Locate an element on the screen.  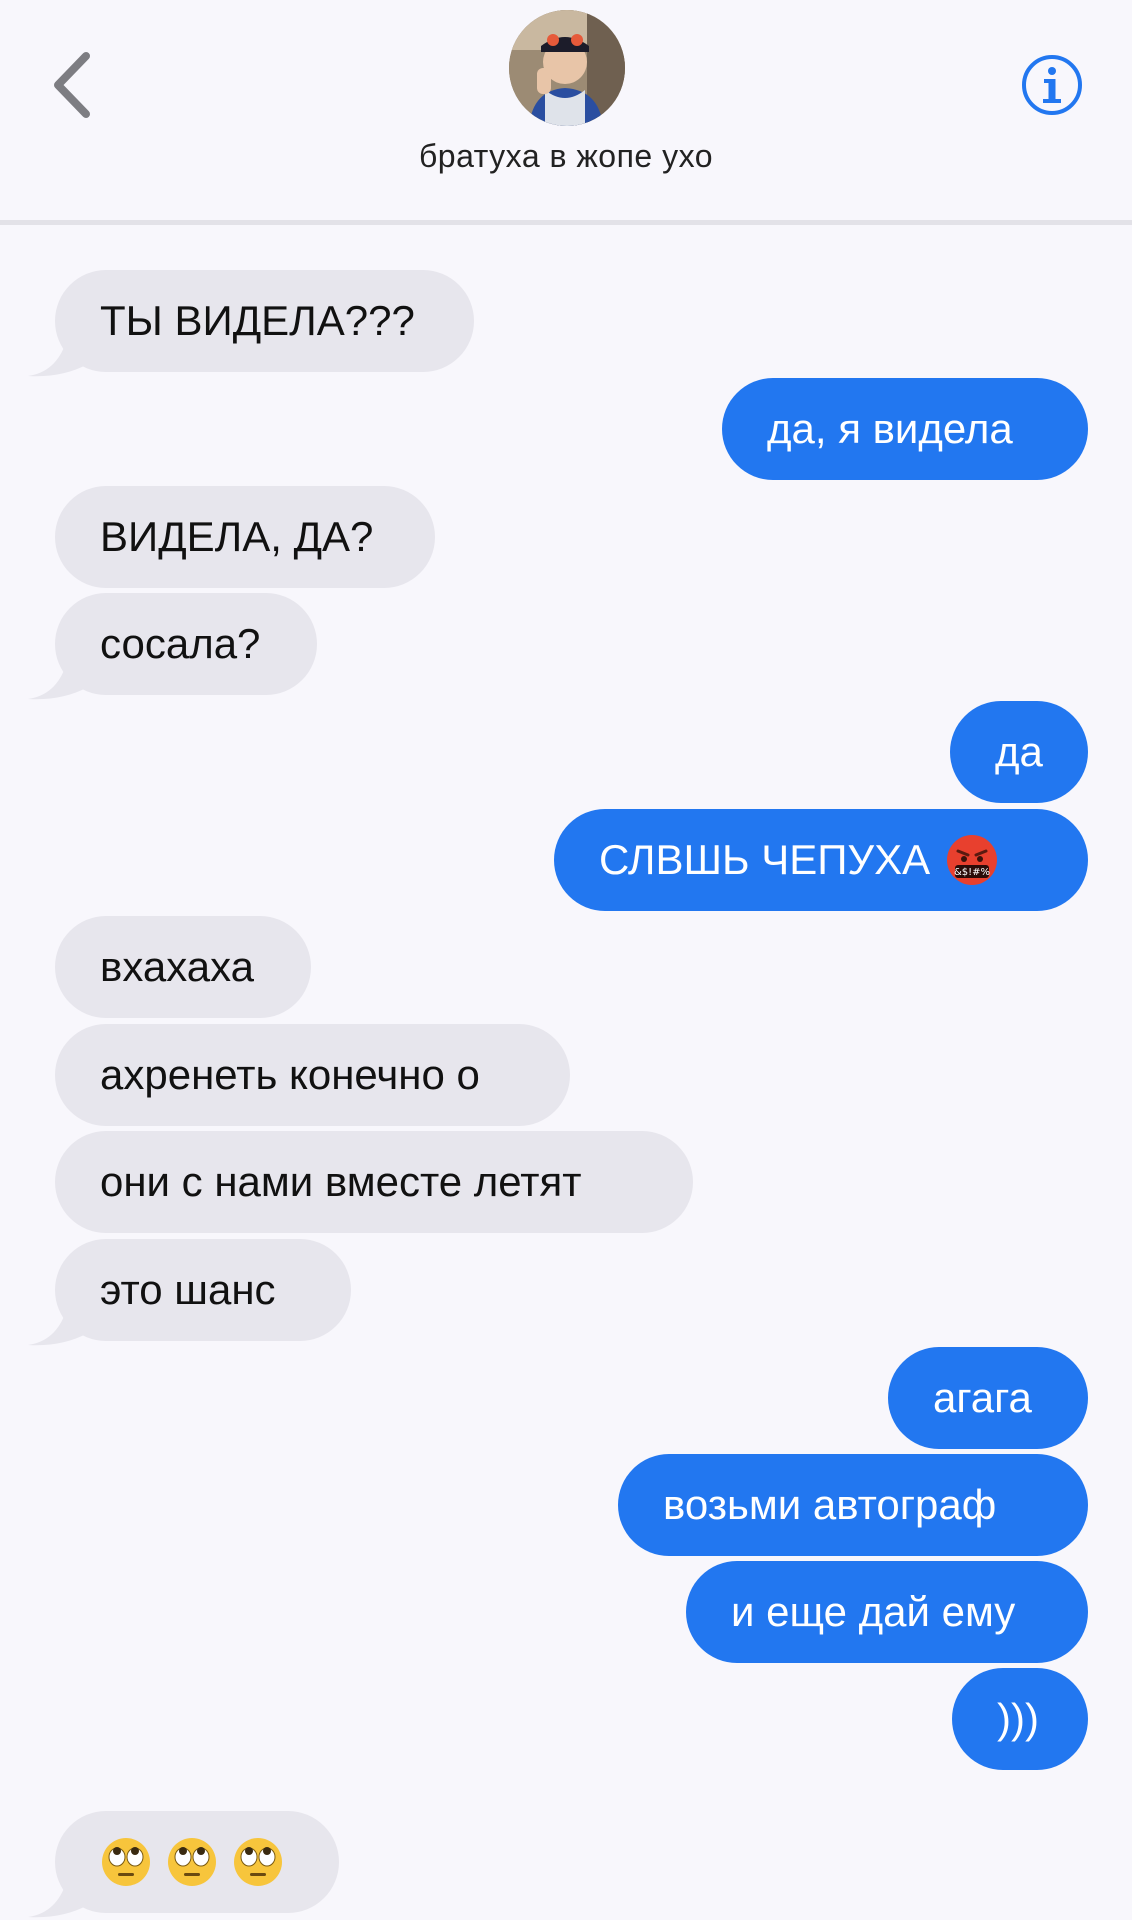
incoming-message: это шанс is located at coordinates (203, 1290).